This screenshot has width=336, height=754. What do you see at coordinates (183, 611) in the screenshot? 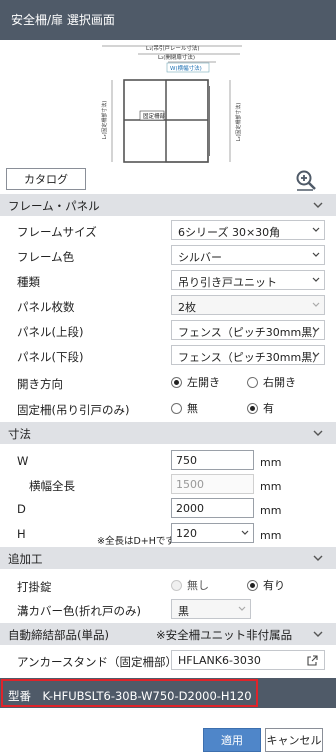
I see `groove-cover-value: 黒` at bounding box center [183, 611].